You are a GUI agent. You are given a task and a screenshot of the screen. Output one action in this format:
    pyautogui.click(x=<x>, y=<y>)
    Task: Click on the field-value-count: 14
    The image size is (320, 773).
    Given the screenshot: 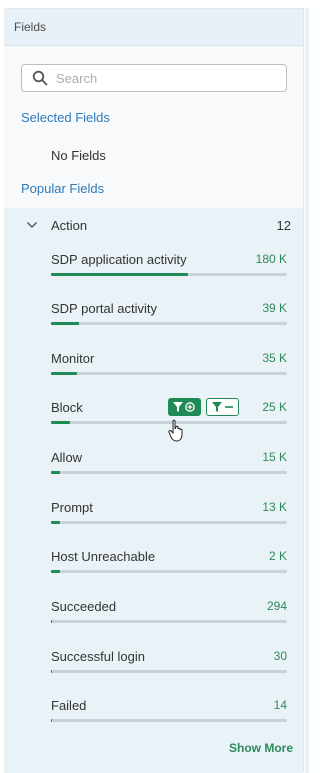 What is the action you would take?
    pyautogui.click(x=280, y=705)
    